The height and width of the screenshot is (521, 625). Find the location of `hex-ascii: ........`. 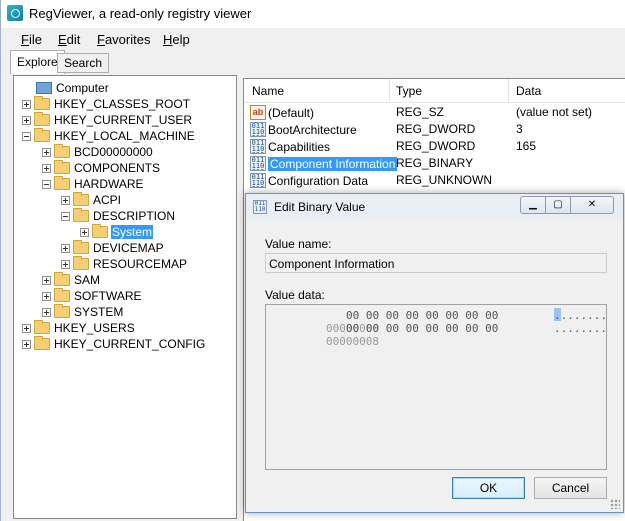

hex-ascii: ........ is located at coordinates (580, 328).